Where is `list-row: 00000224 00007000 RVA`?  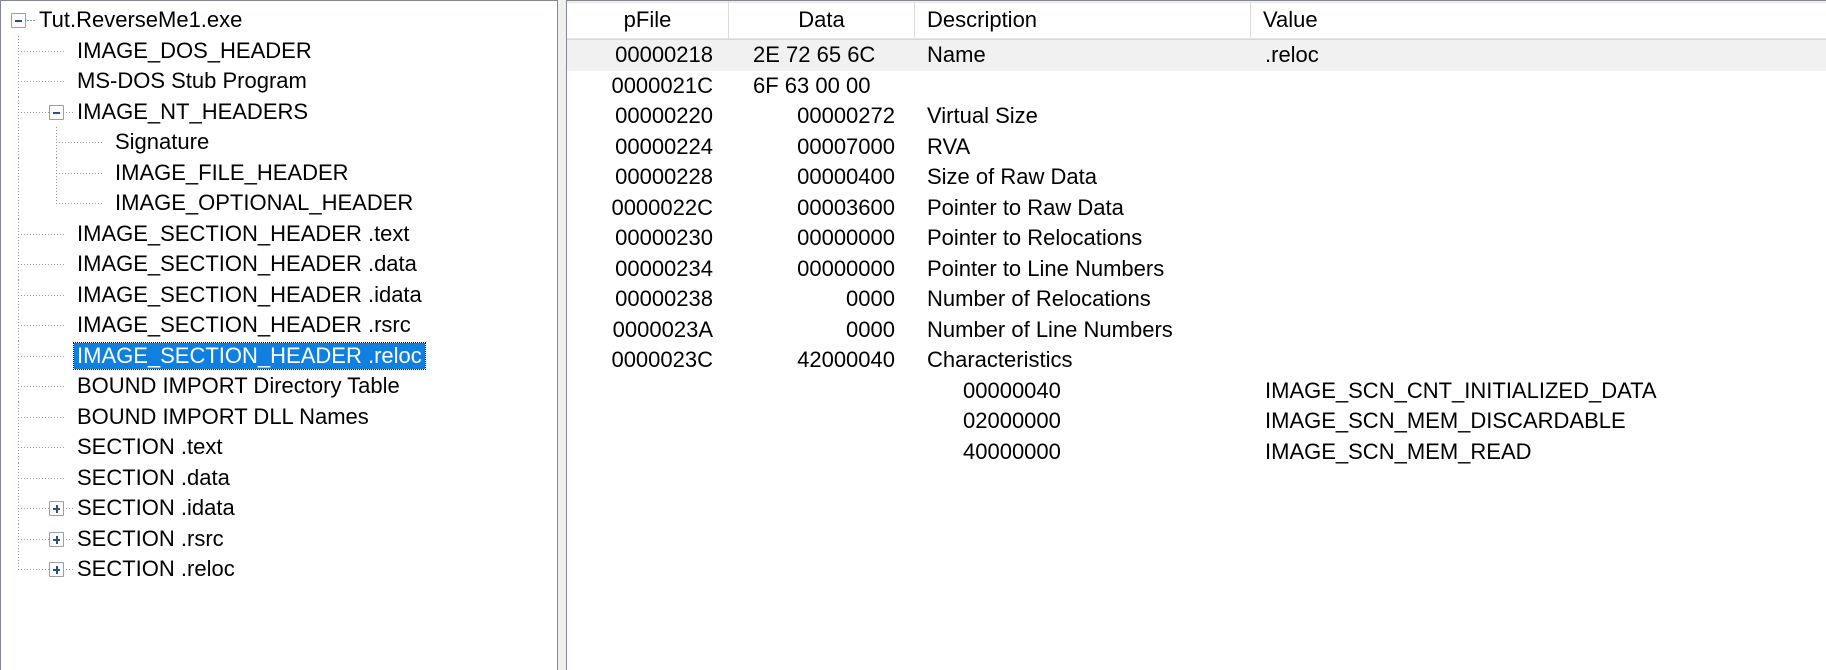 list-row: 00000224 00007000 RVA is located at coordinates (1196, 147).